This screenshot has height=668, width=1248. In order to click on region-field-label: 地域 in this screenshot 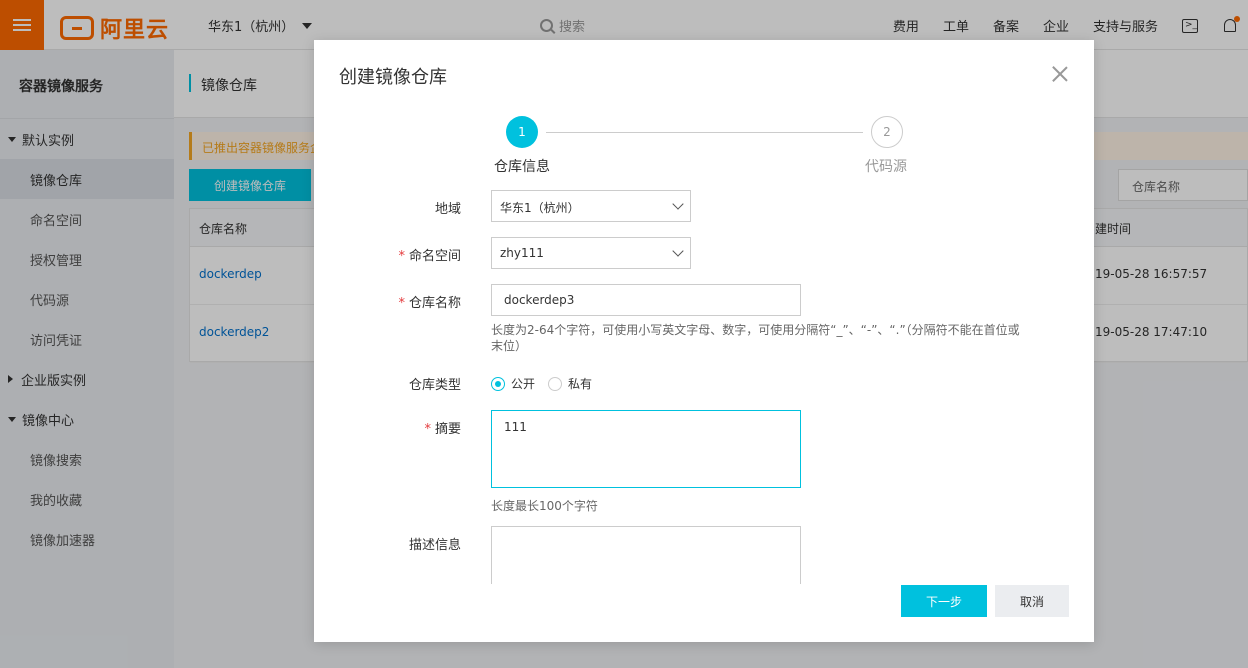, I will do `click(448, 207)`.